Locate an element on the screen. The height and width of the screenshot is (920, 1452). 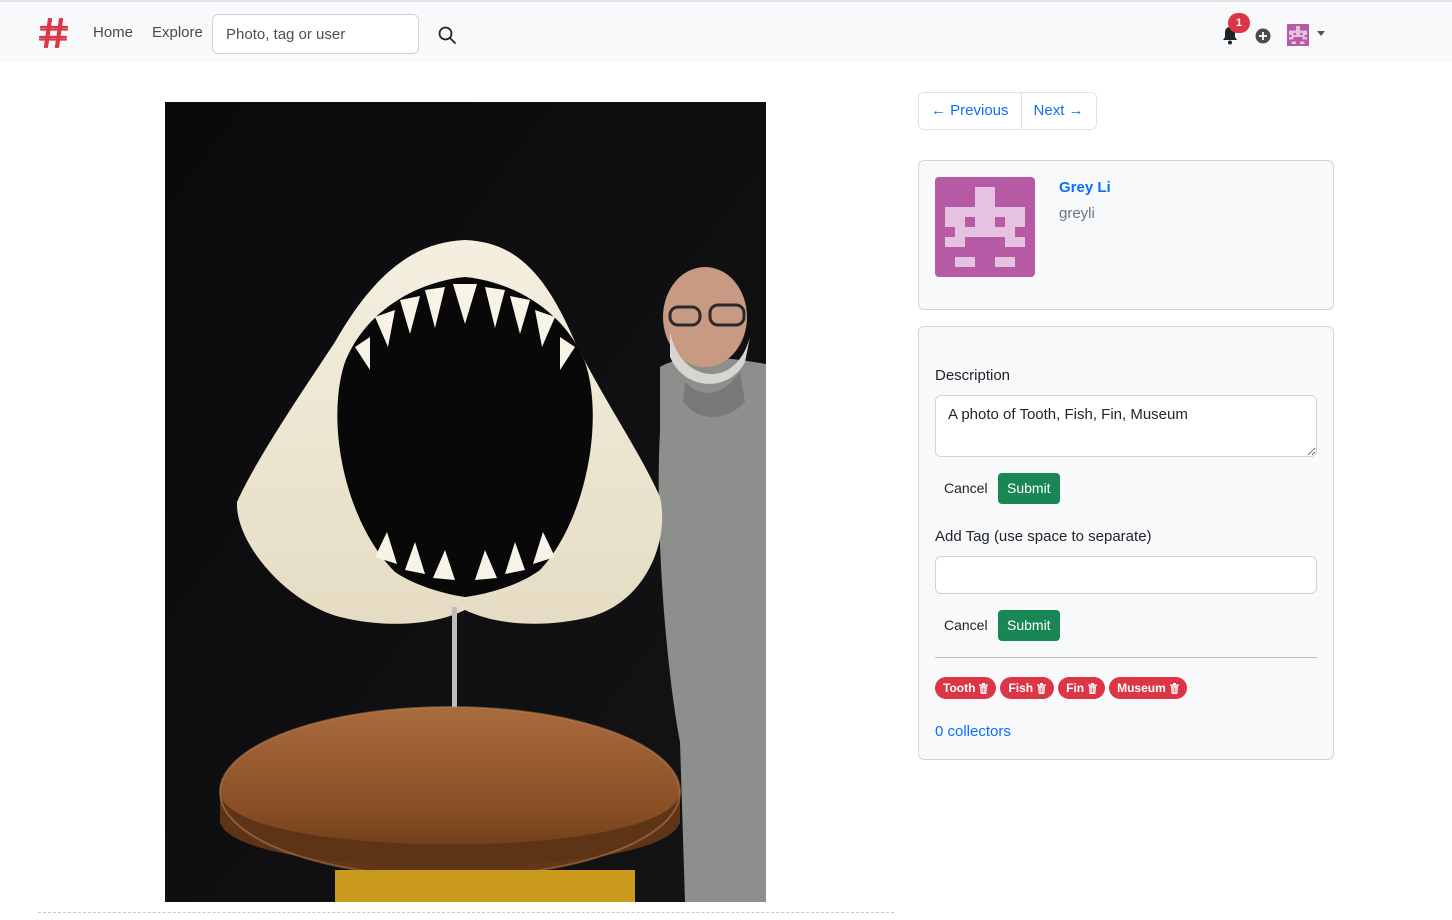
collectors-link: 0 collectors is located at coordinates (973, 731).